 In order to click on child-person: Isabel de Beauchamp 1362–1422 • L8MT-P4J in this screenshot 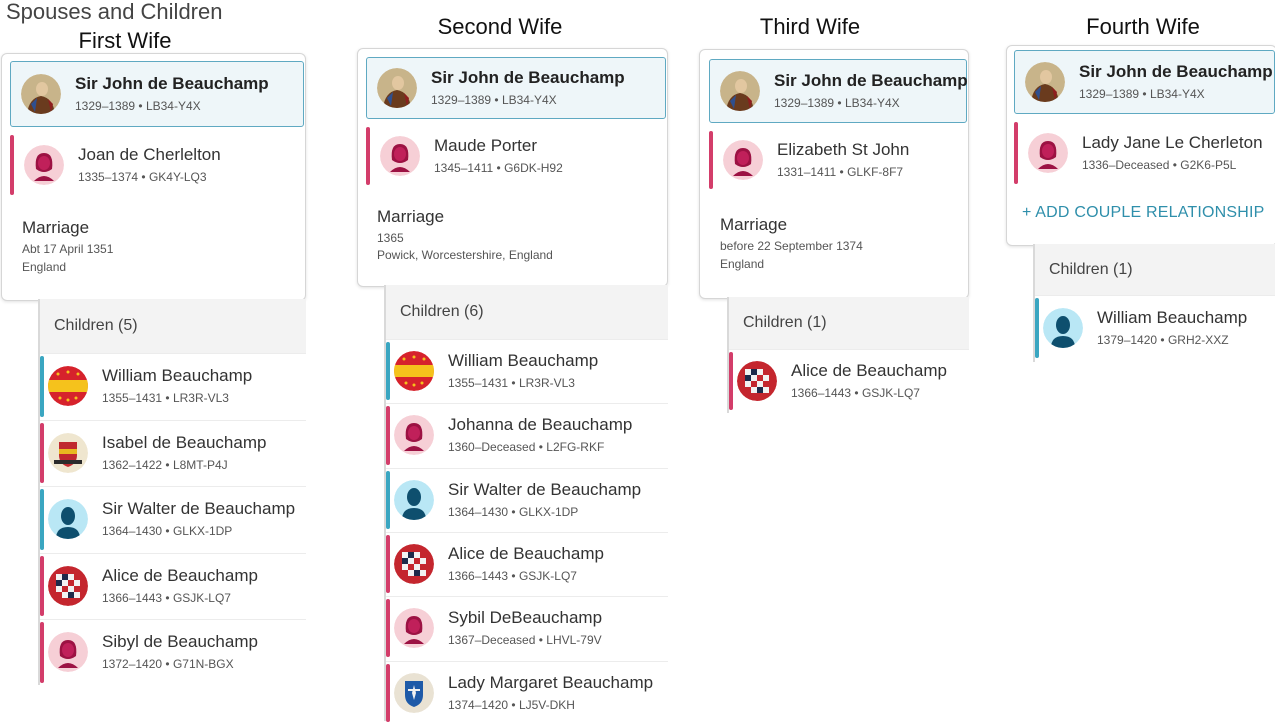, I will do `click(173, 452)`.